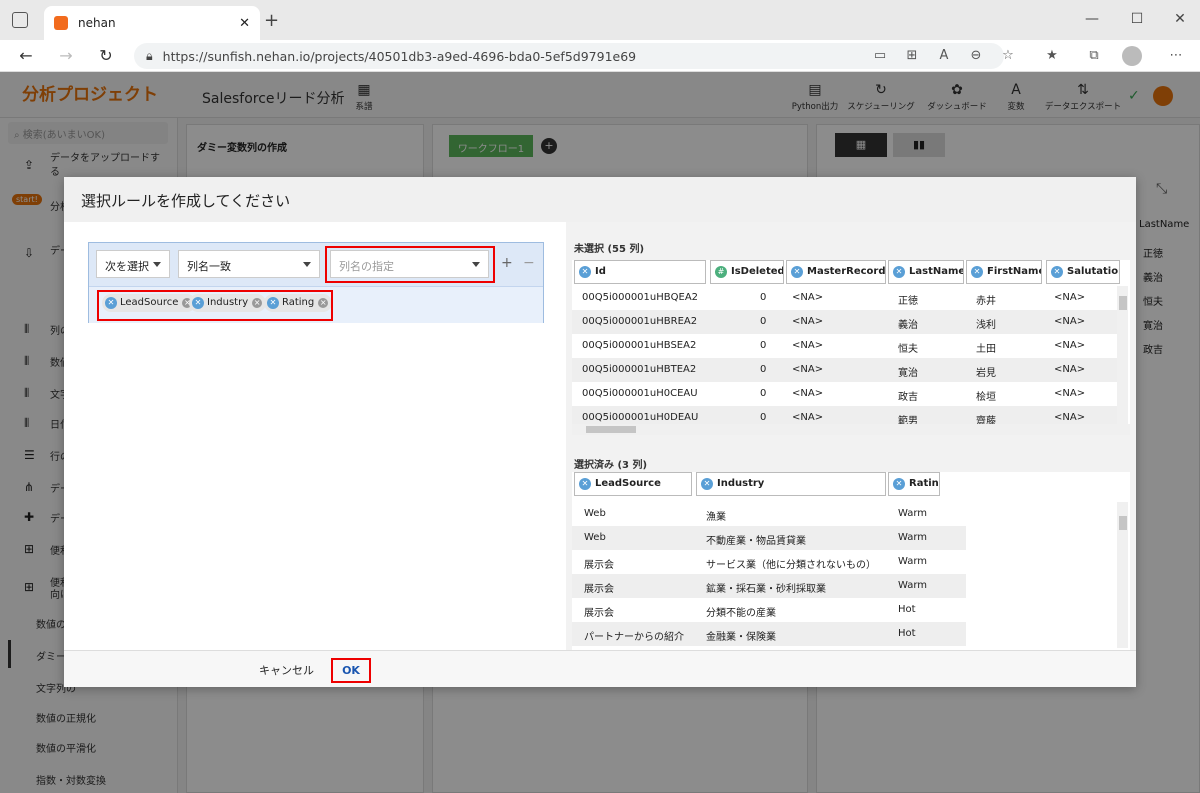  What do you see at coordinates (741, 637) in the screenshot?
I see `table-cell: 金融業・保険業` at bounding box center [741, 637].